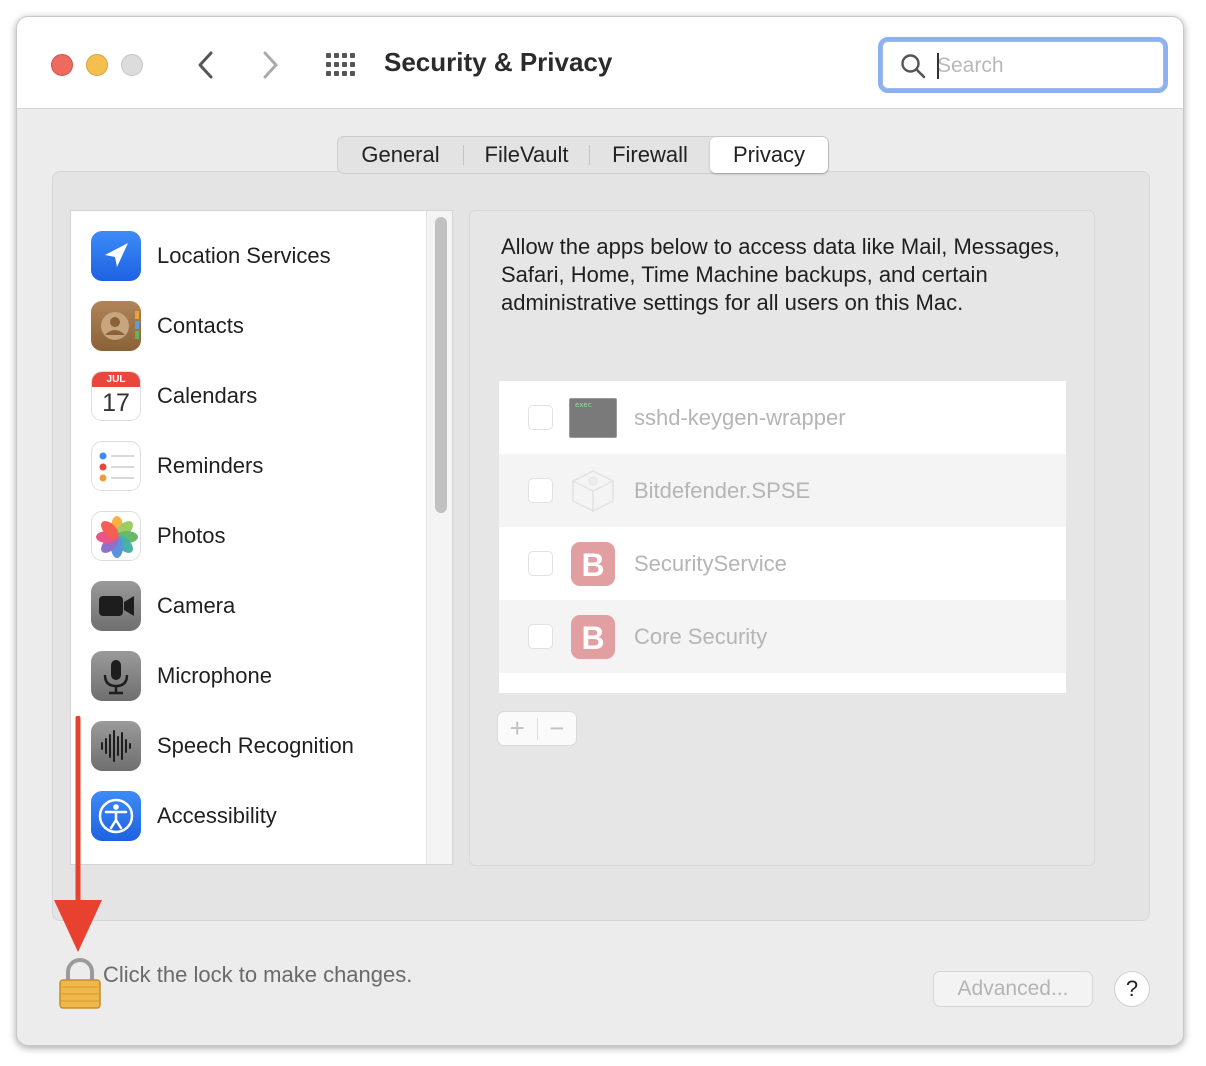 The image size is (1206, 1066). What do you see at coordinates (116, 536) in the screenshot?
I see `photos-icon` at bounding box center [116, 536].